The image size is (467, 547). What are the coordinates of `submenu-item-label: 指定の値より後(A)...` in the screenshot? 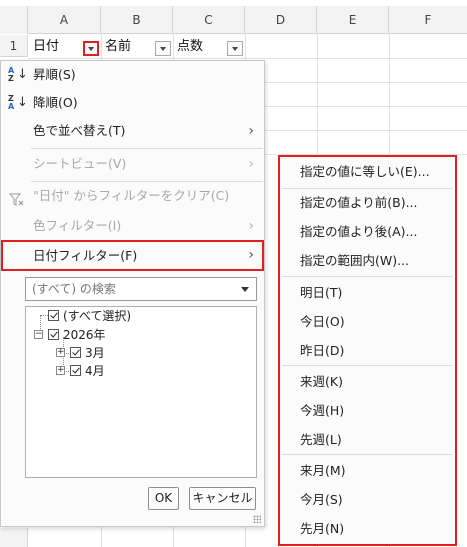 It's located at (359, 231).